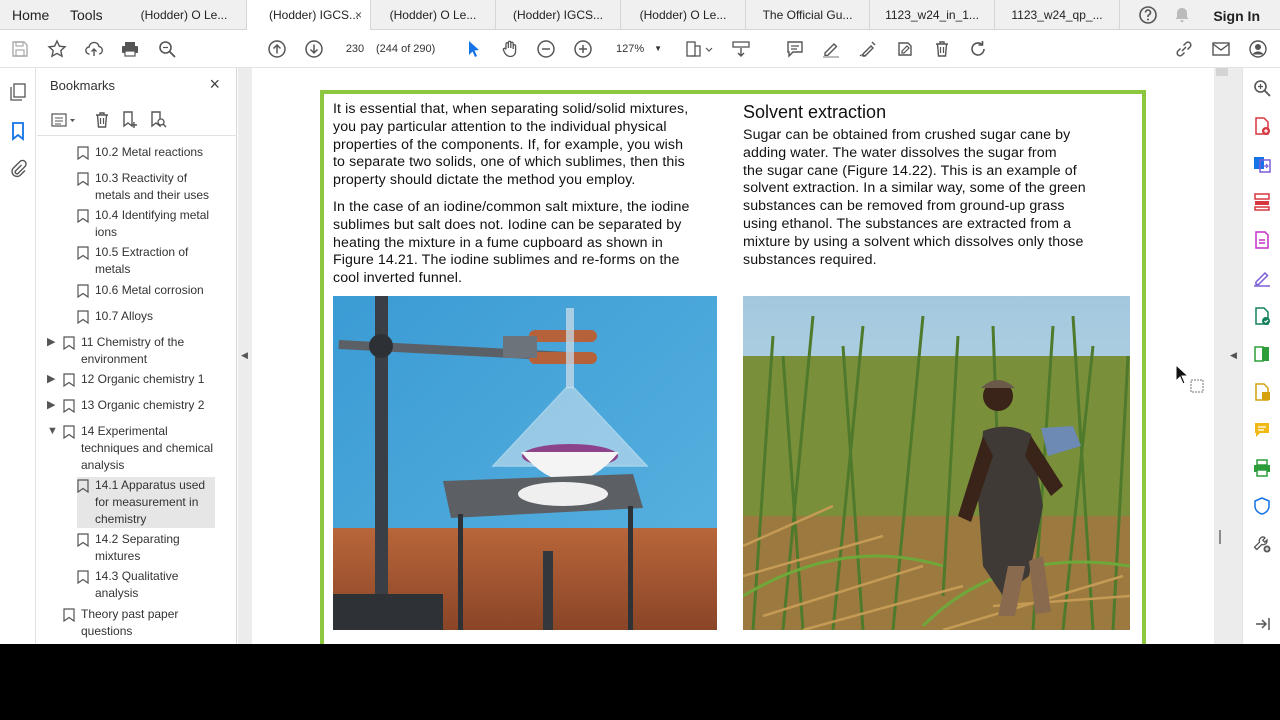 The image size is (1280, 720). I want to click on send-for-signature-icon, so click(1262, 316).